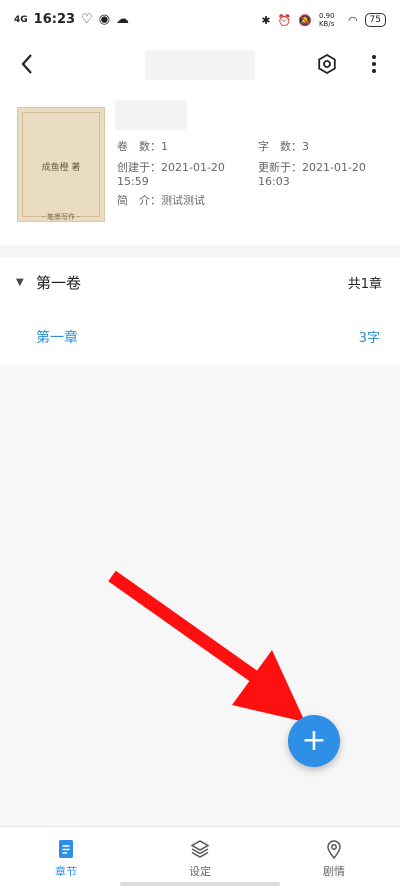 The height and width of the screenshot is (891, 400). I want to click on cover-brand: - 笔墨写作 -, so click(61, 217).